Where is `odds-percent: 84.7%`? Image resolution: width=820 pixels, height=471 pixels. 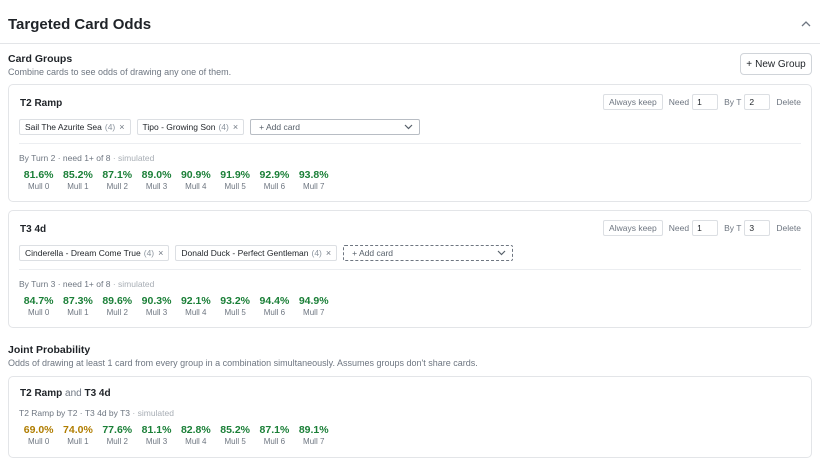 odds-percent: 84.7% is located at coordinates (38, 301).